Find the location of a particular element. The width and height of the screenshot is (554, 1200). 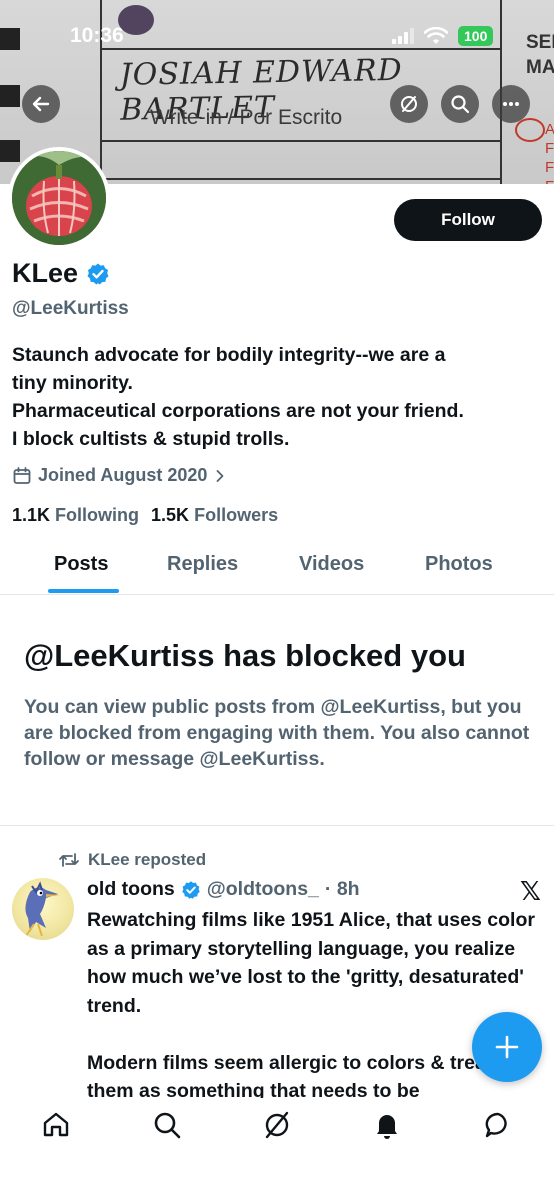

joined-text: Joined August 2020 is located at coordinates (123, 475).